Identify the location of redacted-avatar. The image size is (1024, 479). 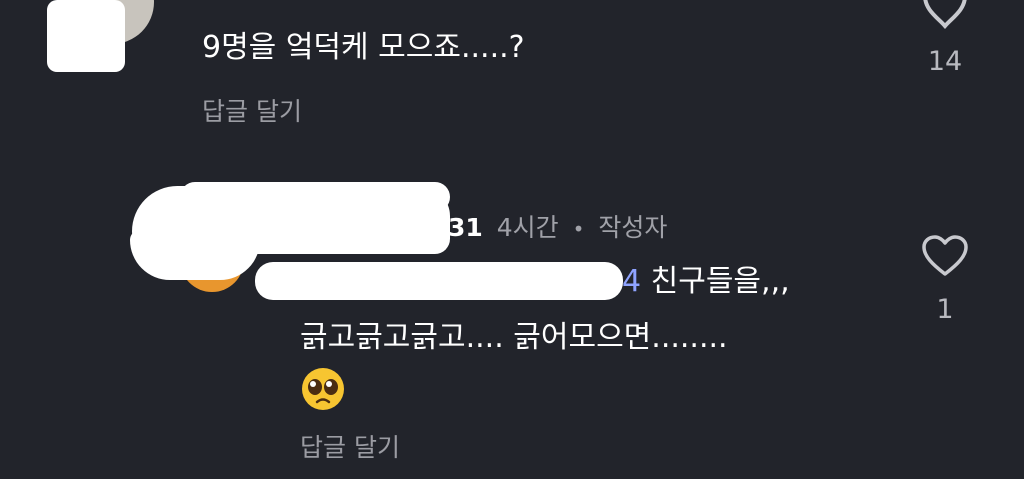
(195, 255).